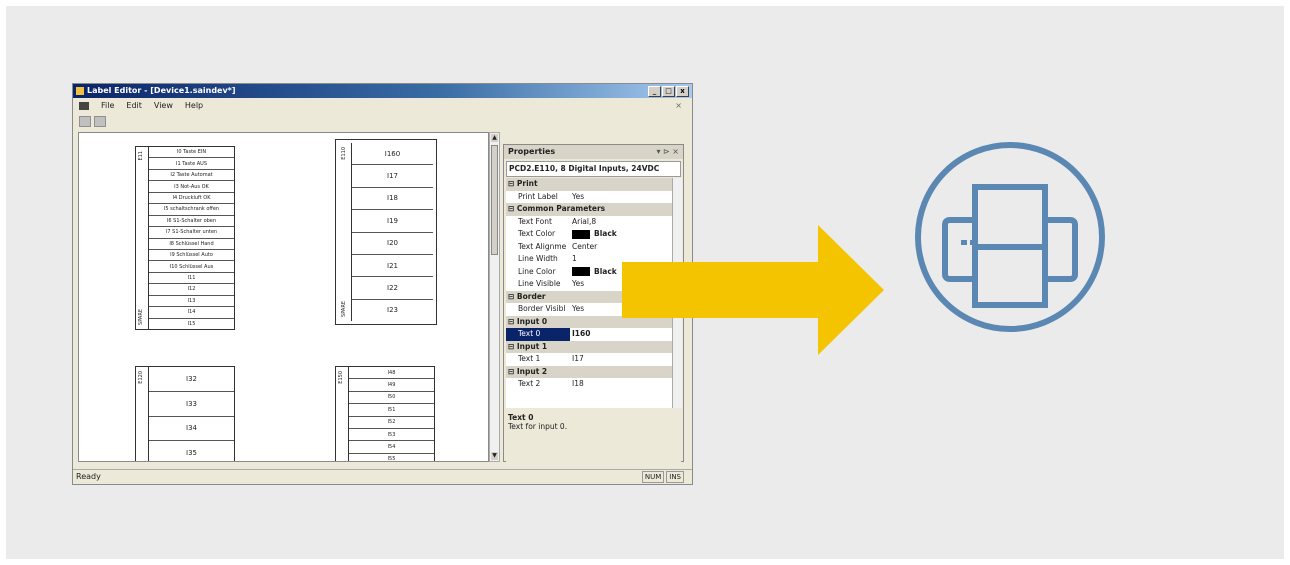  What do you see at coordinates (391, 435) in the screenshot?
I see `label-row: I53` at bounding box center [391, 435].